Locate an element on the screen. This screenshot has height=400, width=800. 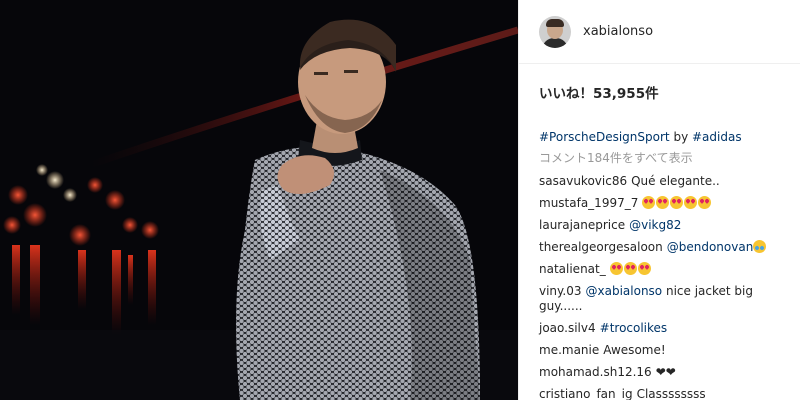
hashtag-link: #adidas is located at coordinates (717, 137).